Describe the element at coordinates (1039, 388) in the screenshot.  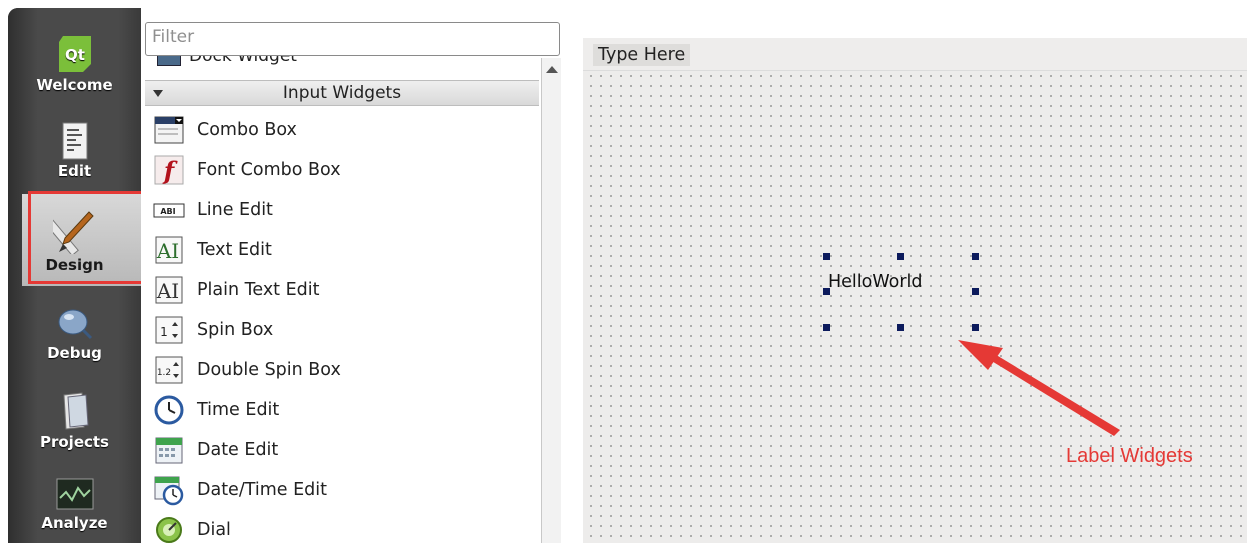
I see `annotation-arrow` at that location.